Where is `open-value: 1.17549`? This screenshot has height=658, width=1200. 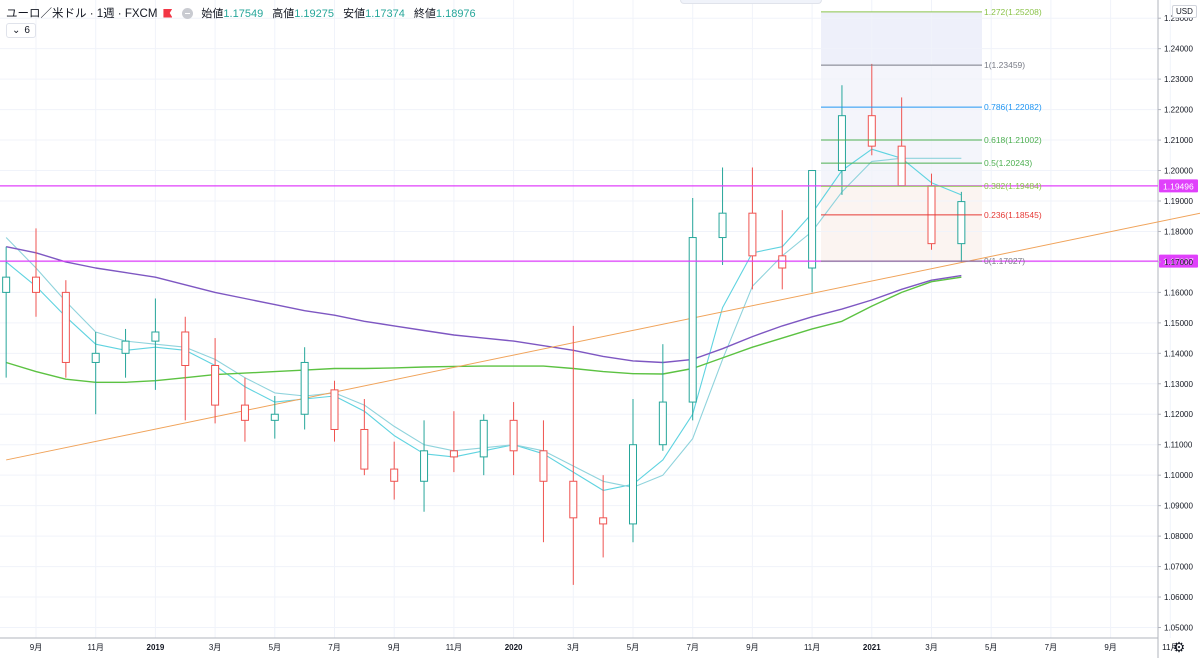 open-value: 1.17549 is located at coordinates (243, 14).